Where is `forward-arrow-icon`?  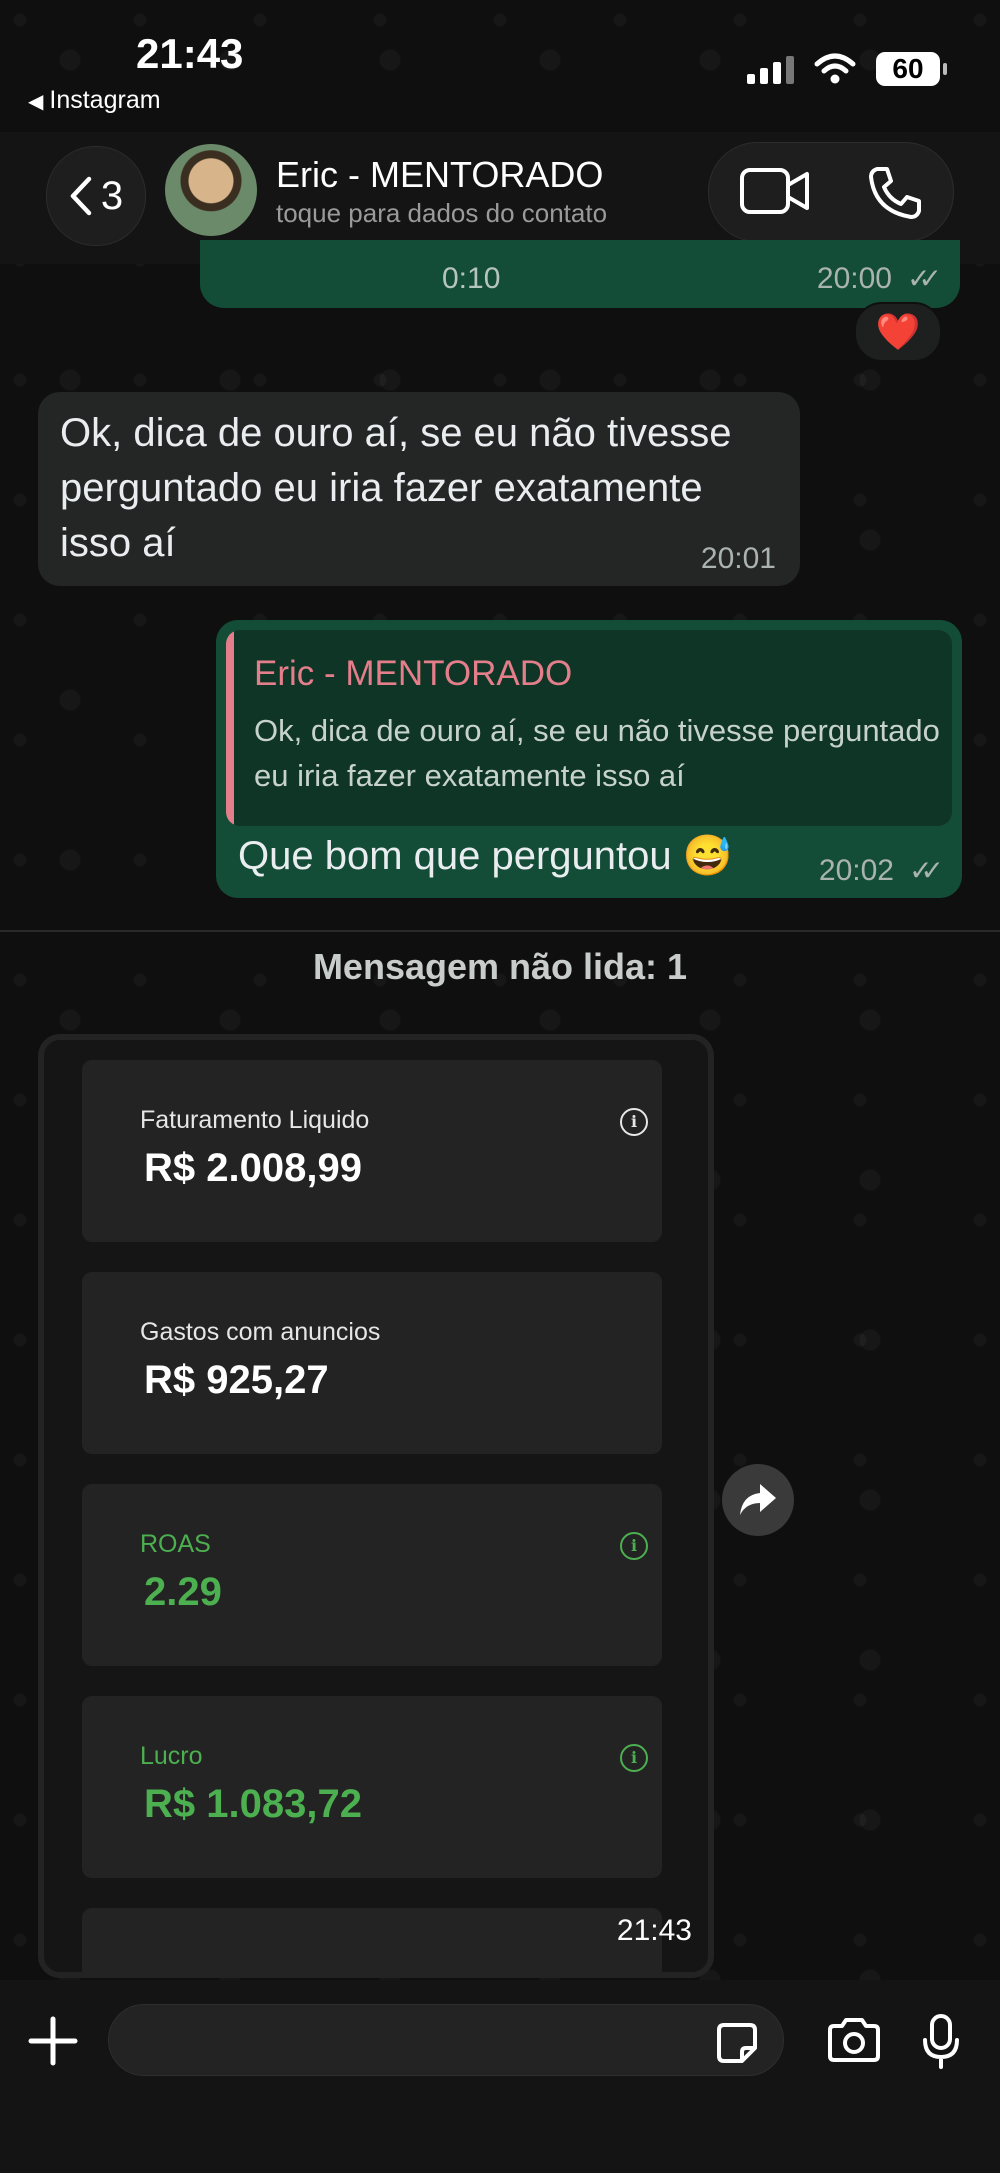 forward-arrow-icon is located at coordinates (758, 1499).